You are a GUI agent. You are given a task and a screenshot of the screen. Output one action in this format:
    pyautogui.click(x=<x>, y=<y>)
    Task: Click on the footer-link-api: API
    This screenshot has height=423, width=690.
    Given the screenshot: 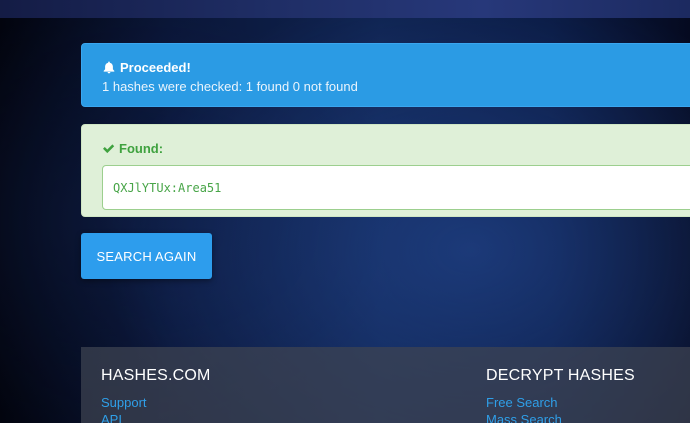 What is the action you would take?
    pyautogui.click(x=156, y=417)
    